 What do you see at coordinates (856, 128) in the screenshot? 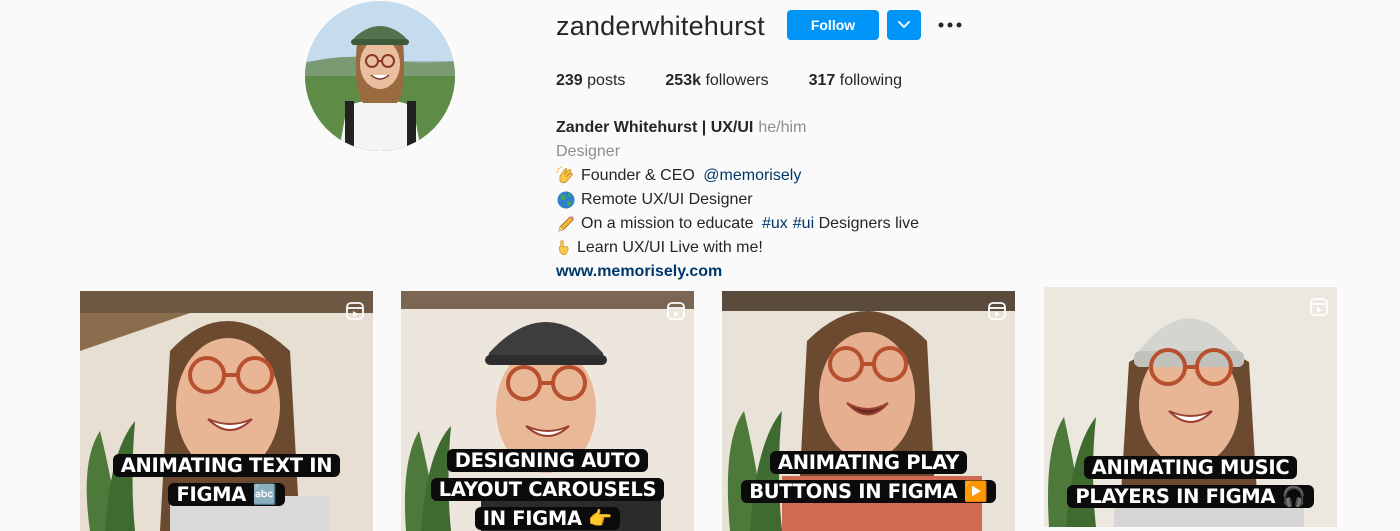
I see `bio-name-line: Zander Whitehurst | UX/UI he/him` at bounding box center [856, 128].